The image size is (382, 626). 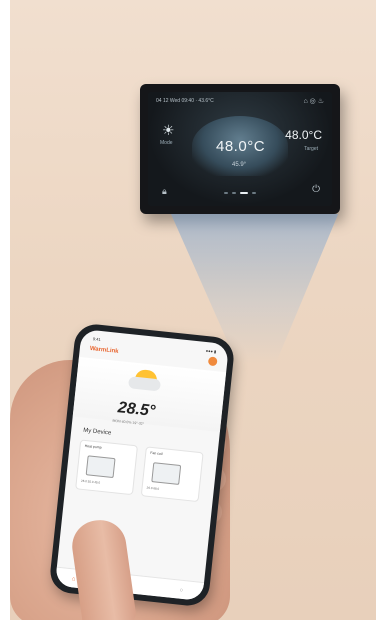 What do you see at coordinates (96, 339) in the screenshot?
I see `phone-status-time: 9:41` at bounding box center [96, 339].